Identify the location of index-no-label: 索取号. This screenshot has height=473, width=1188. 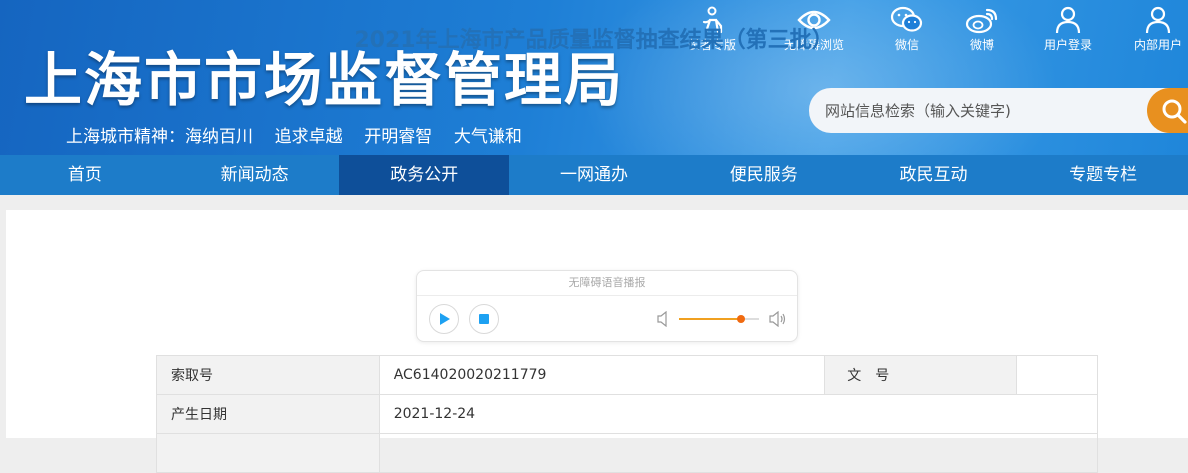
(268, 375).